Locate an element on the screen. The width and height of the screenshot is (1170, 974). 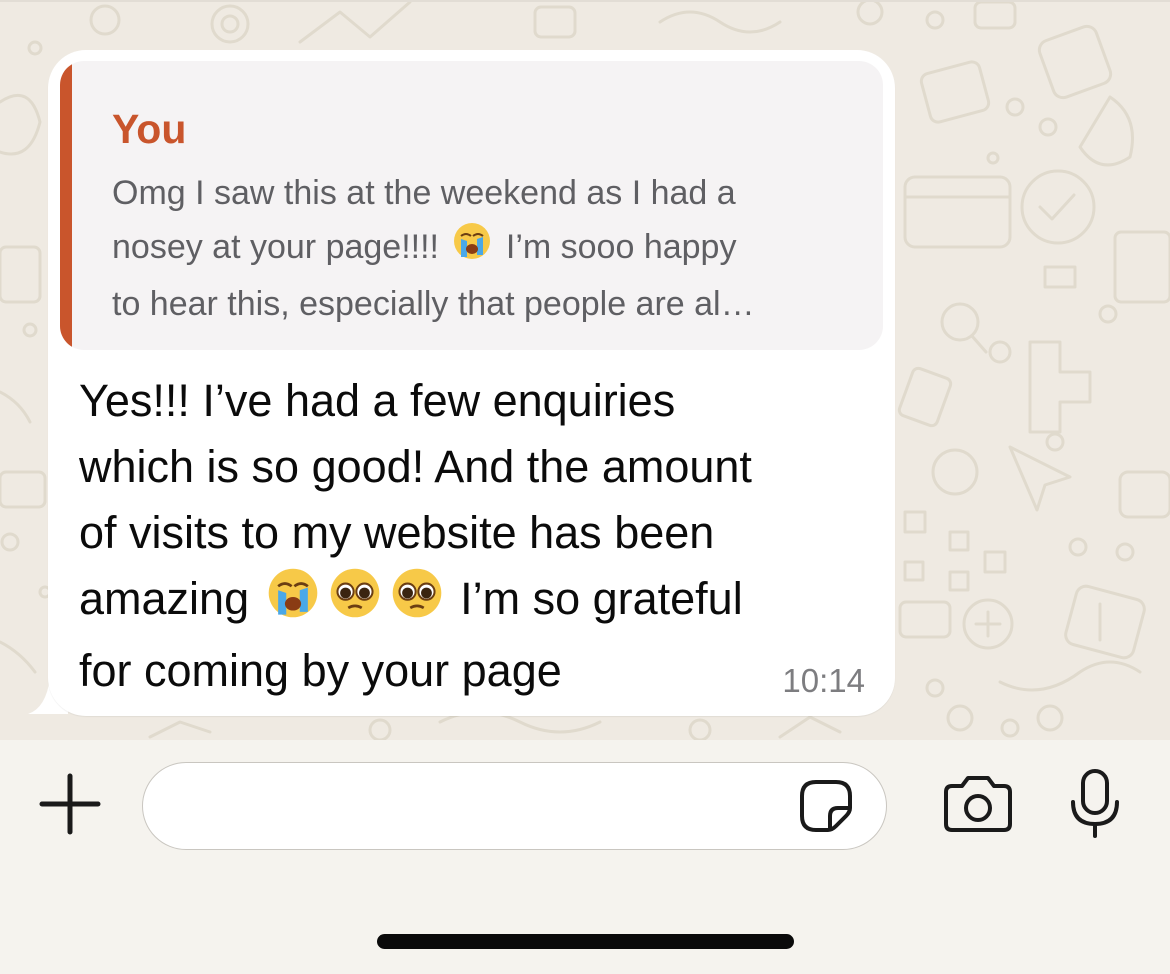
message-line: amazing I’m so grateful is located at coordinates (474, 602).